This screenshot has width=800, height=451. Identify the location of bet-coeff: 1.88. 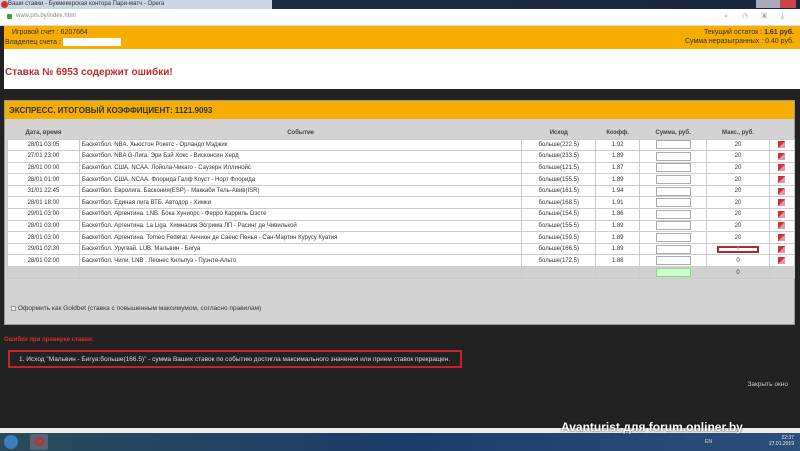
(618, 261).